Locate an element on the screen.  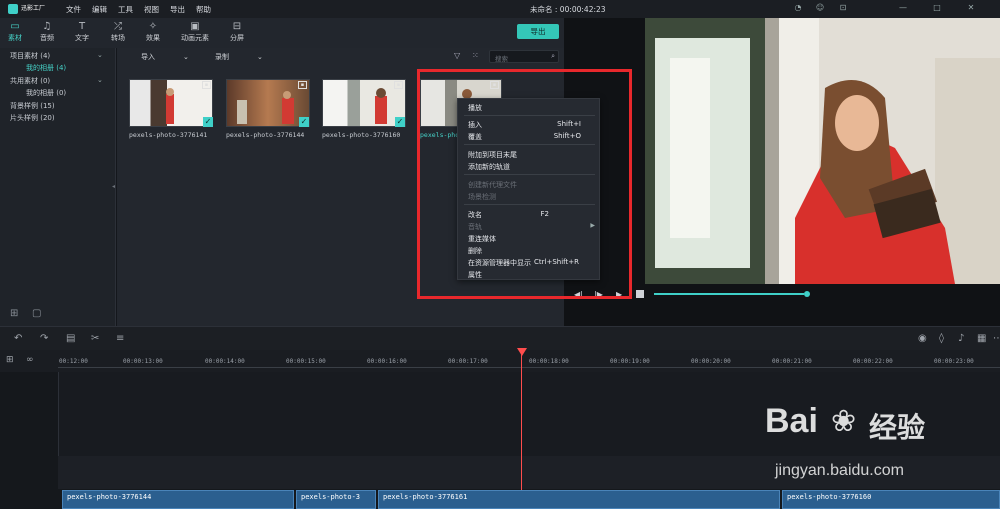
tab-split-screen-label: 分屏 is located at coordinates (237, 38).